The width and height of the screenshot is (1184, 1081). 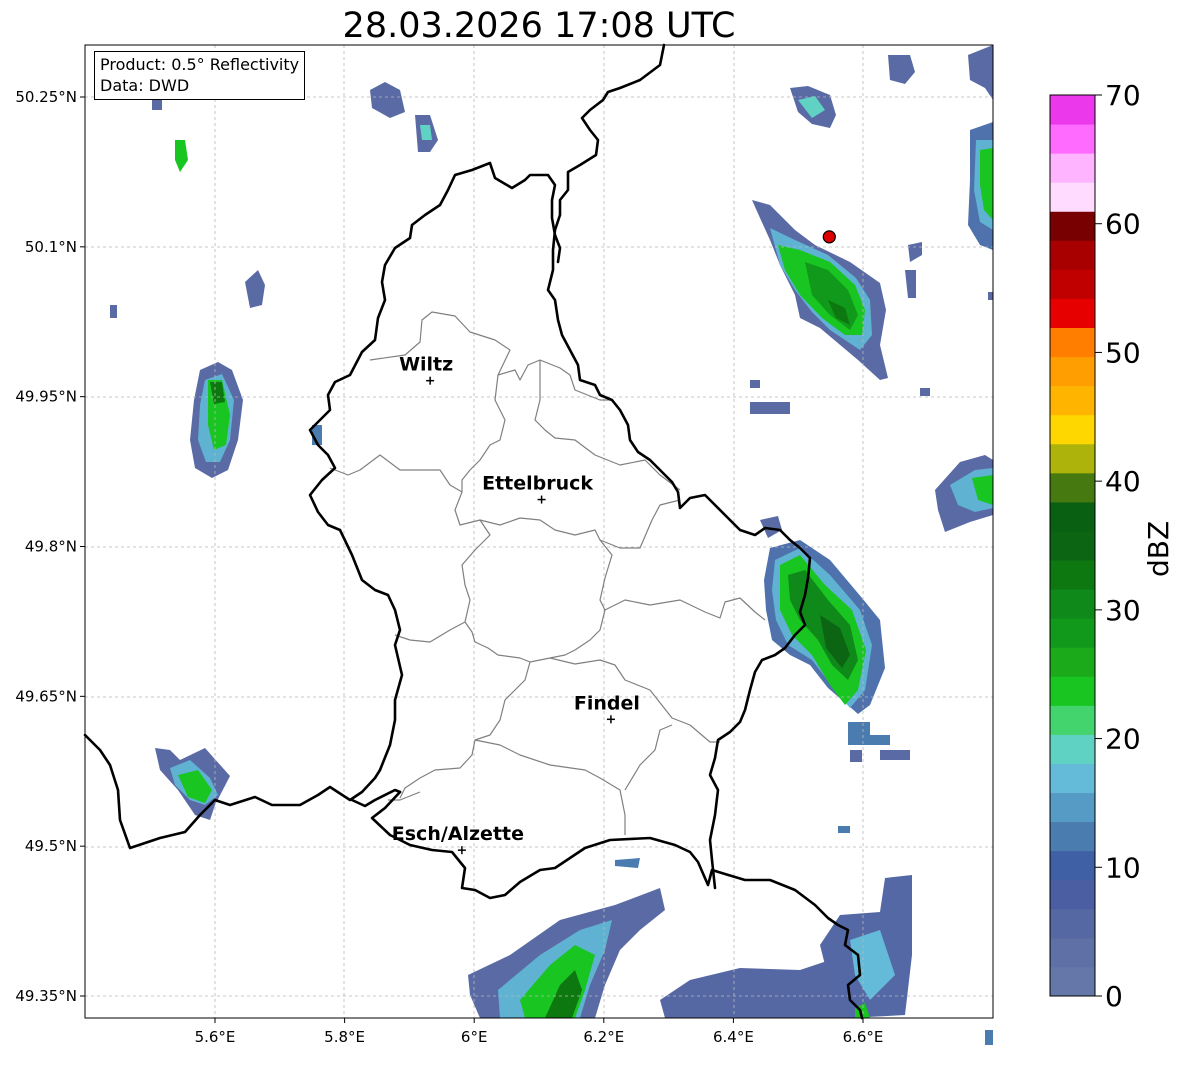 What do you see at coordinates (46, 397) in the screenshot?
I see `lat-tick-label: 49.95°N` at bounding box center [46, 397].